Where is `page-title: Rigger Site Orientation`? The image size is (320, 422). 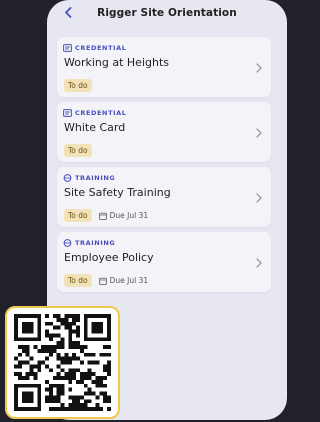
page-title: Rigger Site Orientation is located at coordinates (167, 13).